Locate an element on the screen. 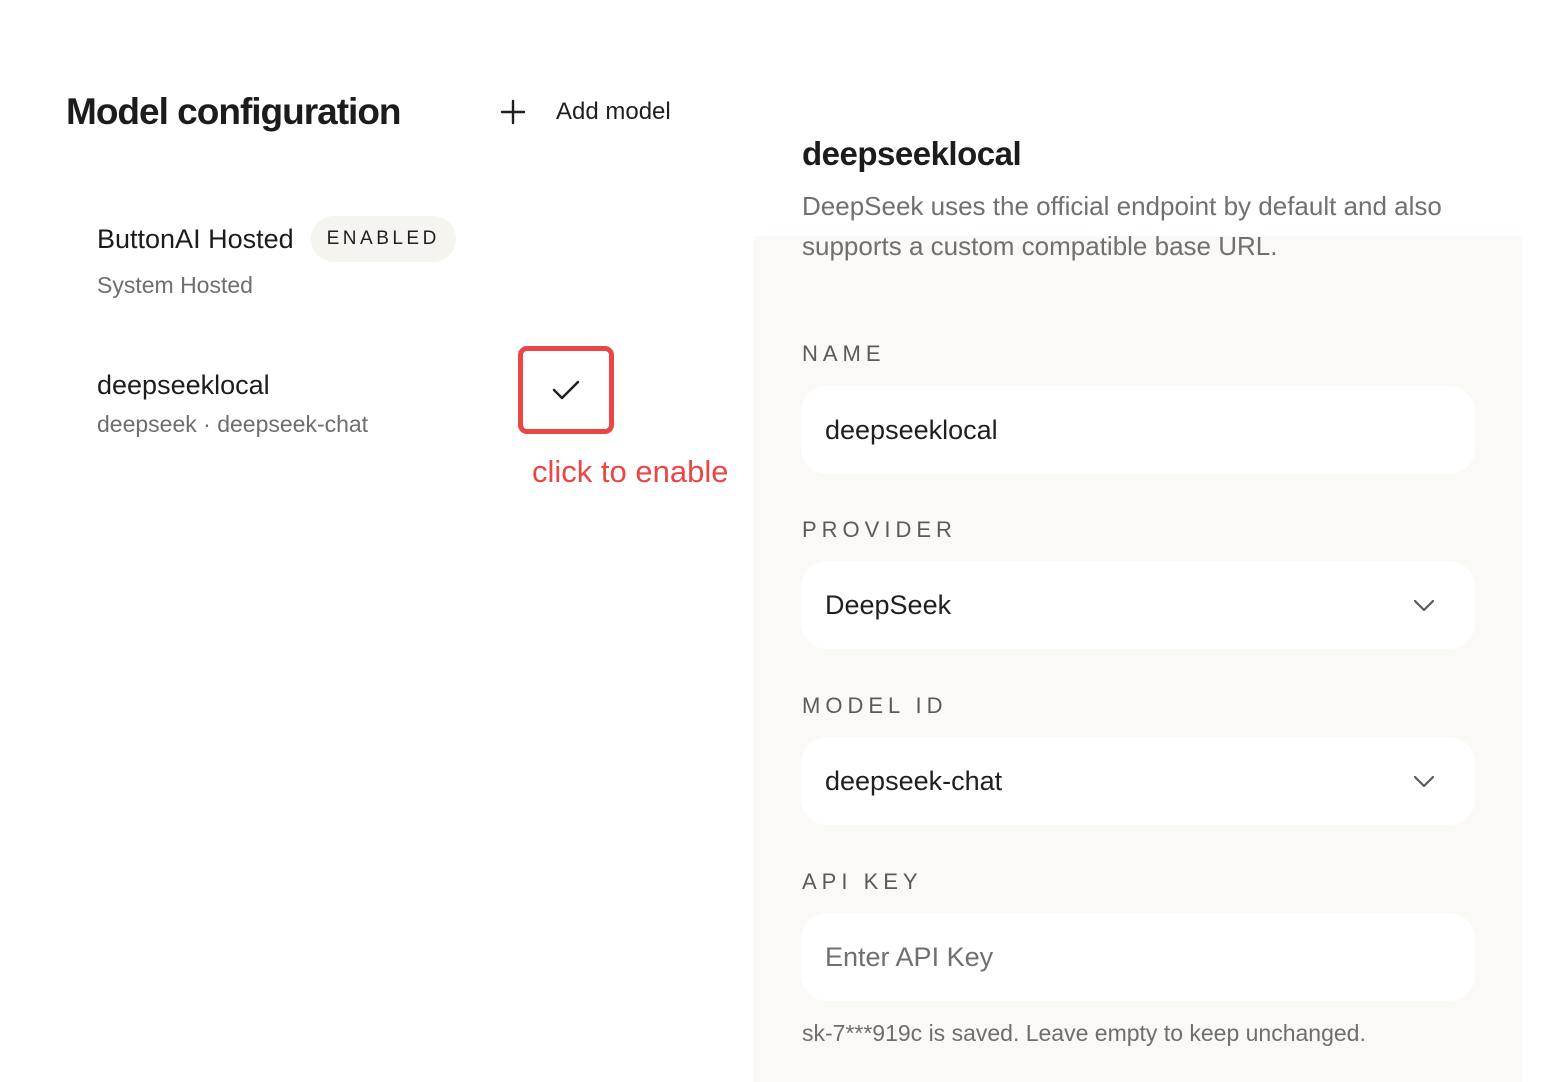  model-item-deepseeklocal: deepseeklocal deepseek · deepseek-chat is located at coordinates (232, 402).